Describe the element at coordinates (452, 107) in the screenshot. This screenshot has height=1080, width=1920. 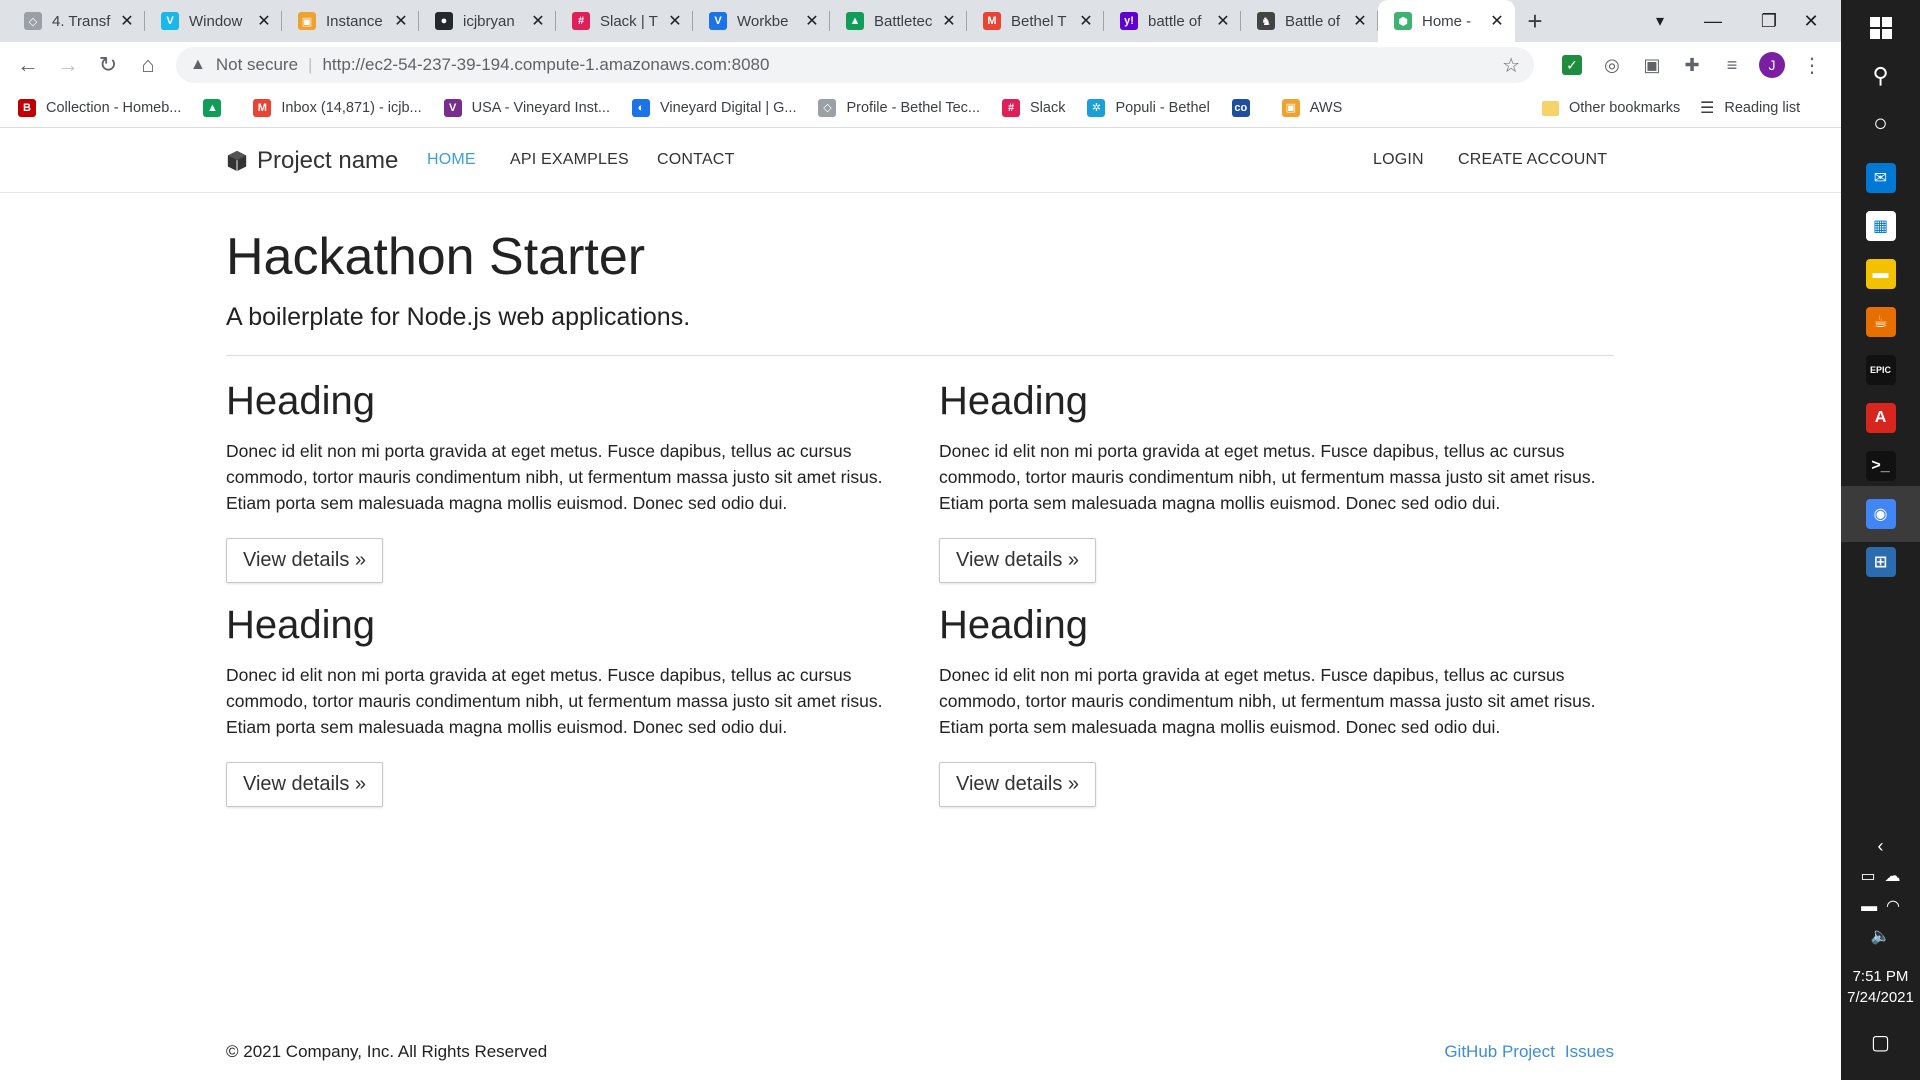
I see `bookmark-favicon-icon: V` at that location.